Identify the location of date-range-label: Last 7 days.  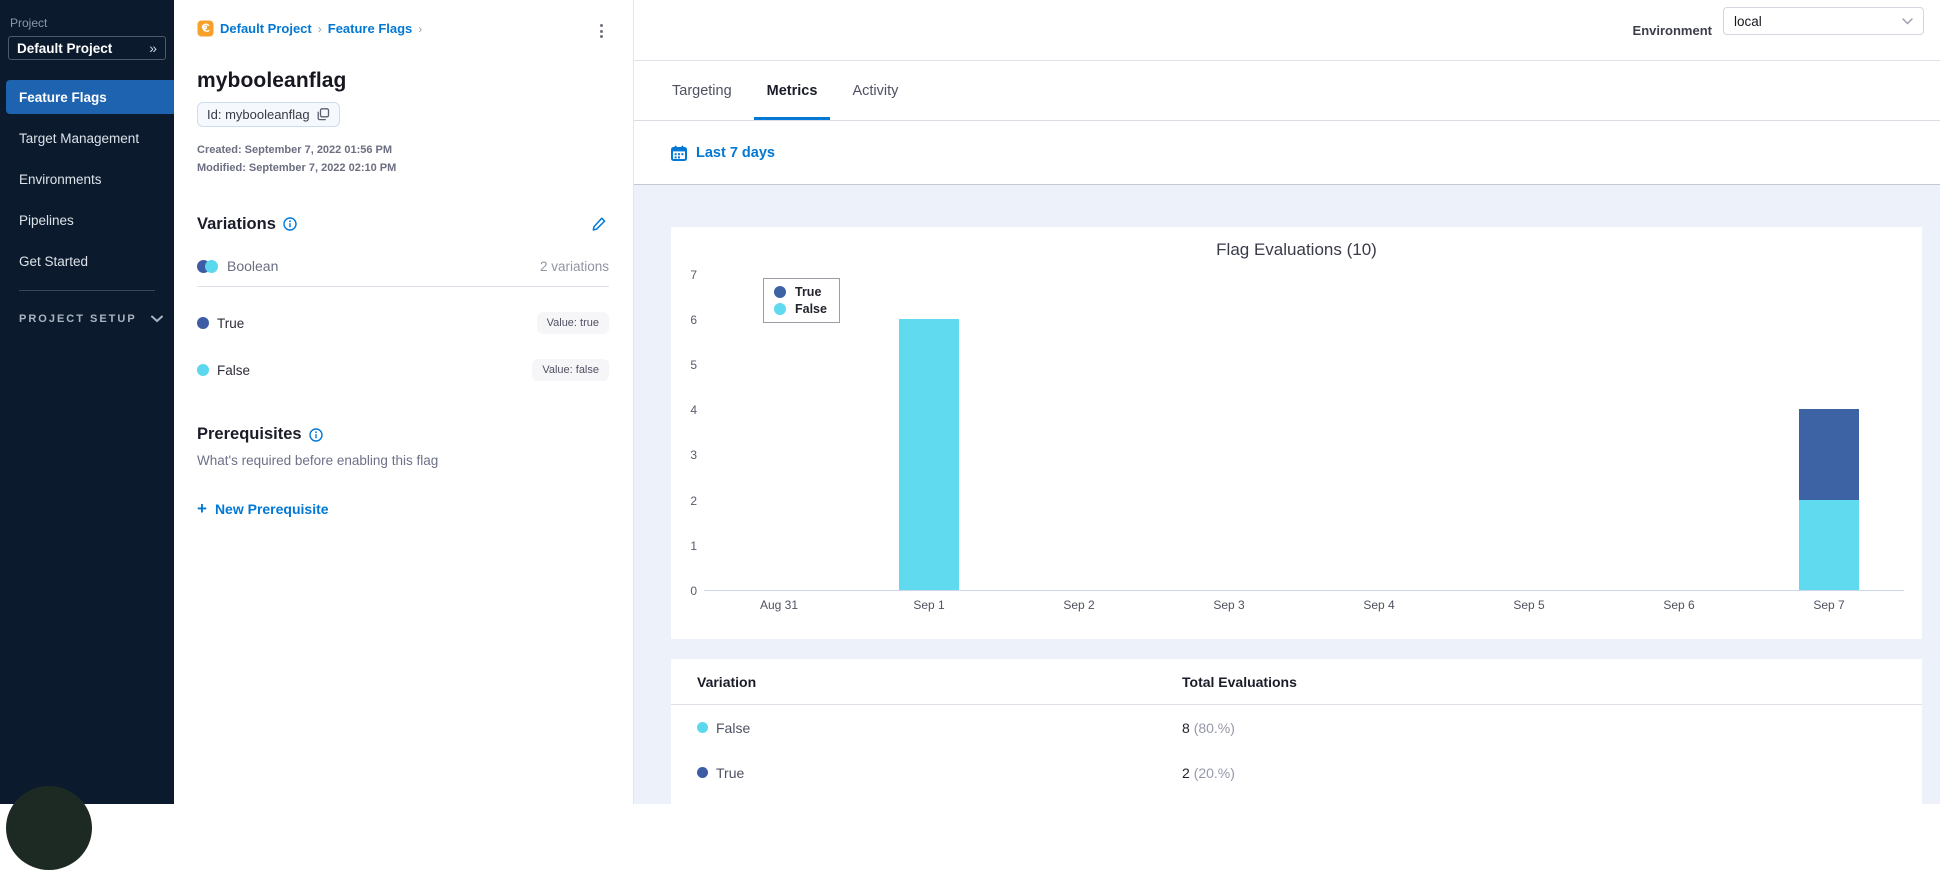
(735, 152).